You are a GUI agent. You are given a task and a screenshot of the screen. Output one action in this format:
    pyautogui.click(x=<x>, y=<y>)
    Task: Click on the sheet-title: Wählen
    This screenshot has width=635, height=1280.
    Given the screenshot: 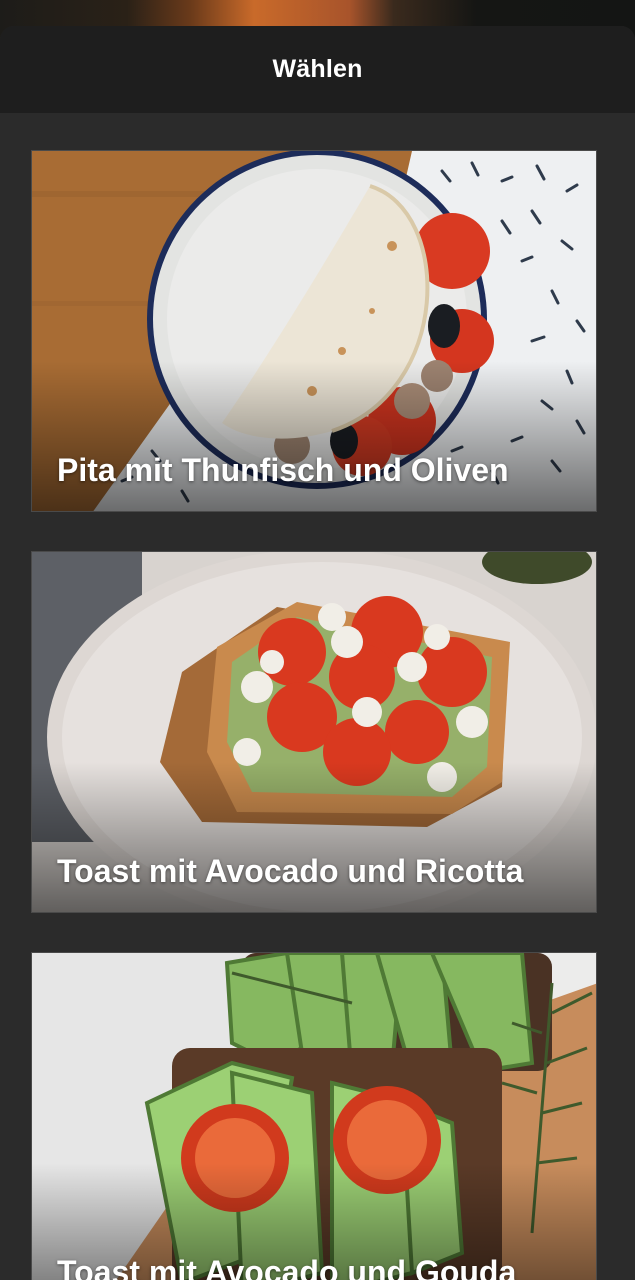 What is the action you would take?
    pyautogui.click(x=317, y=69)
    